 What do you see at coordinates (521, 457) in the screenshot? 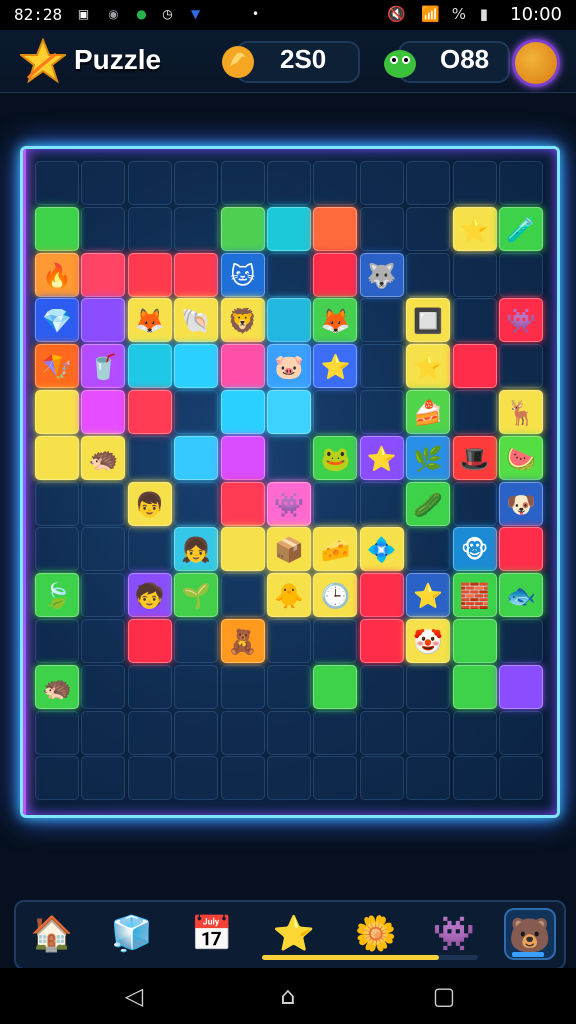
I see `puzzle-piece: 🍉` at bounding box center [521, 457].